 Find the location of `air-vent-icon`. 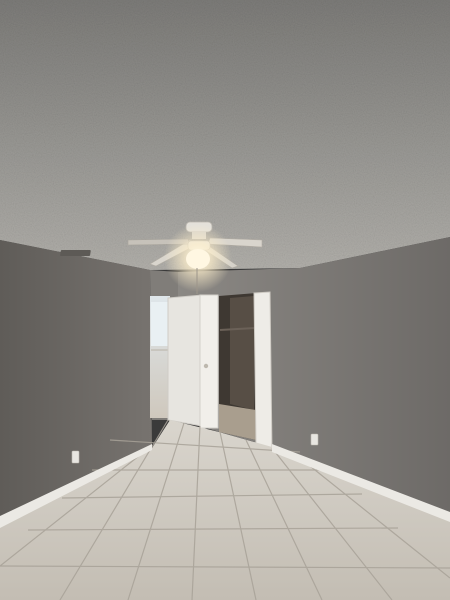

air-vent-icon is located at coordinates (75, 253).